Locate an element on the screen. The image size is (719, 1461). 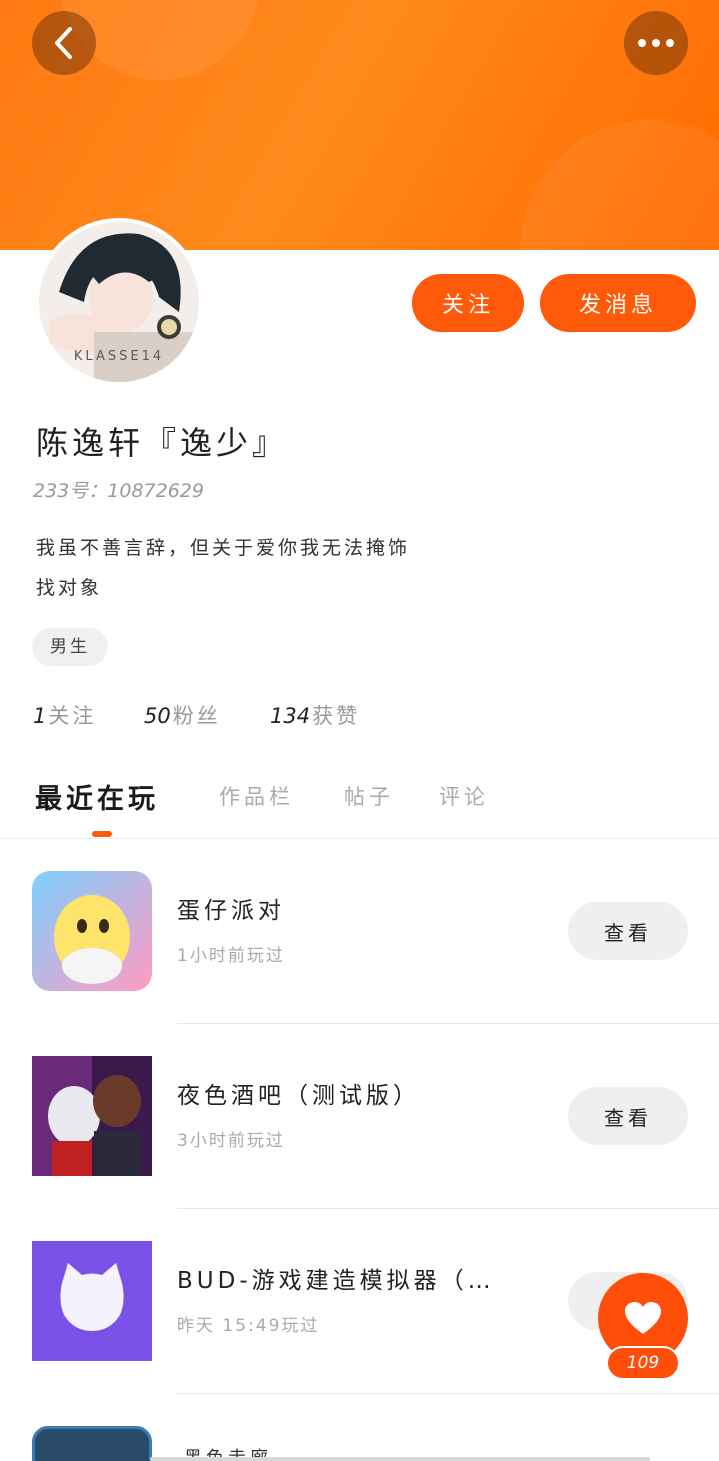
game-icon-dark-corridor is located at coordinates (92, 1443).